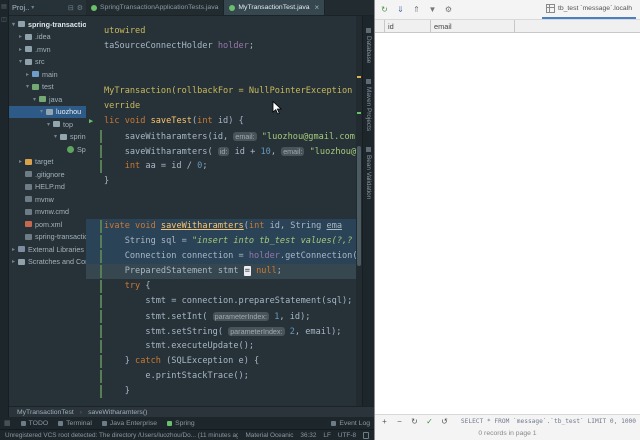 The image size is (640, 440). I want to click on tree-item-luozhou: ▾ luozhou, so click(47, 111).